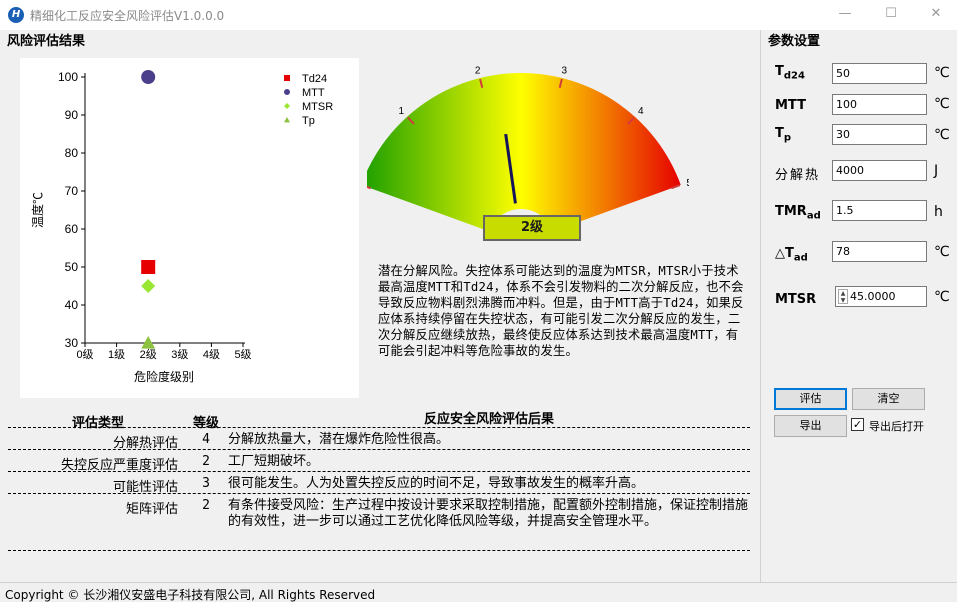  What do you see at coordinates (942, 135) in the screenshot?
I see `tp-unit: ℃` at bounding box center [942, 135].